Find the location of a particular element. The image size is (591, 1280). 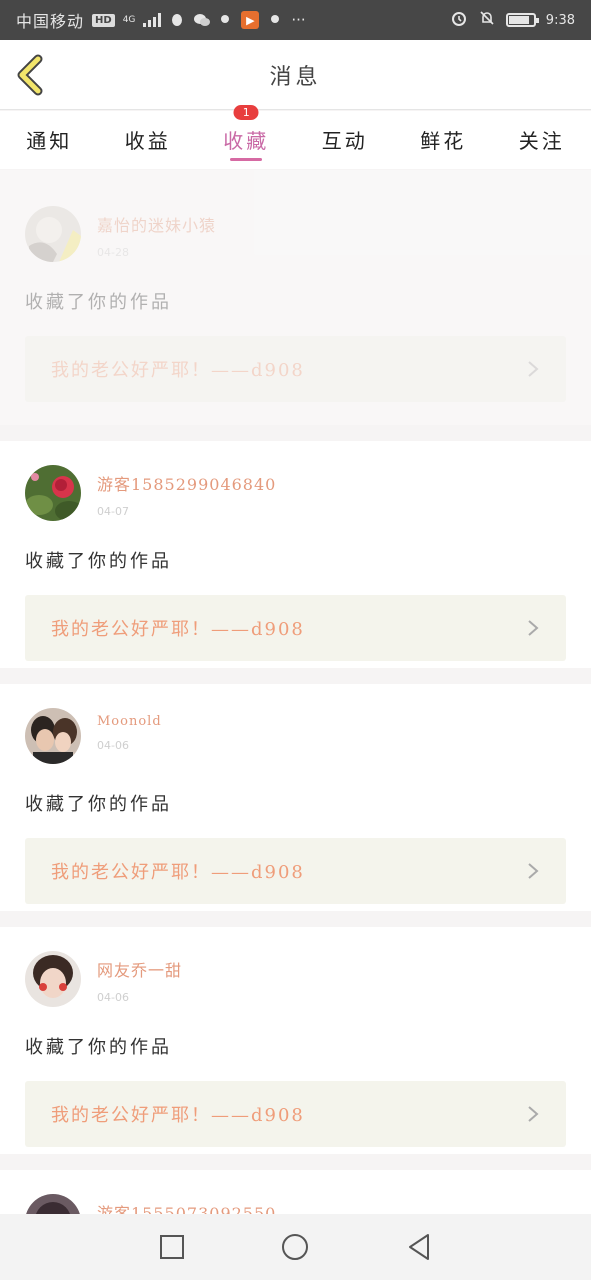

tab-notice: 通知 is located at coordinates (49, 140).